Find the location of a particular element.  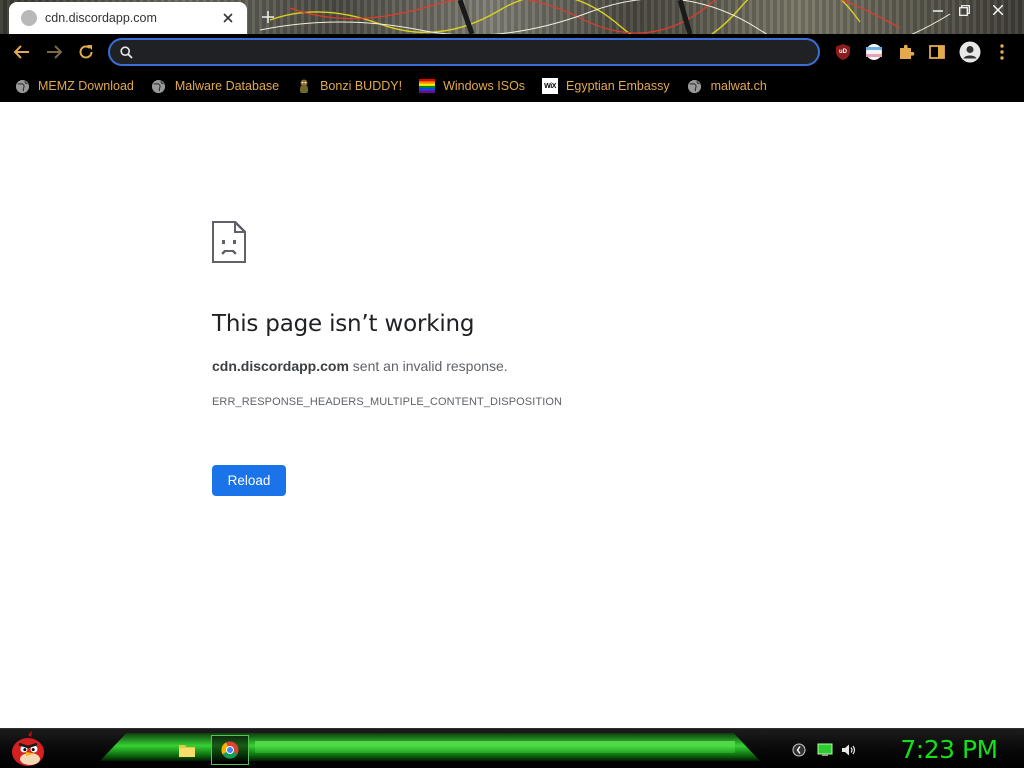

angry-bird-icon is located at coordinates (28, 748).